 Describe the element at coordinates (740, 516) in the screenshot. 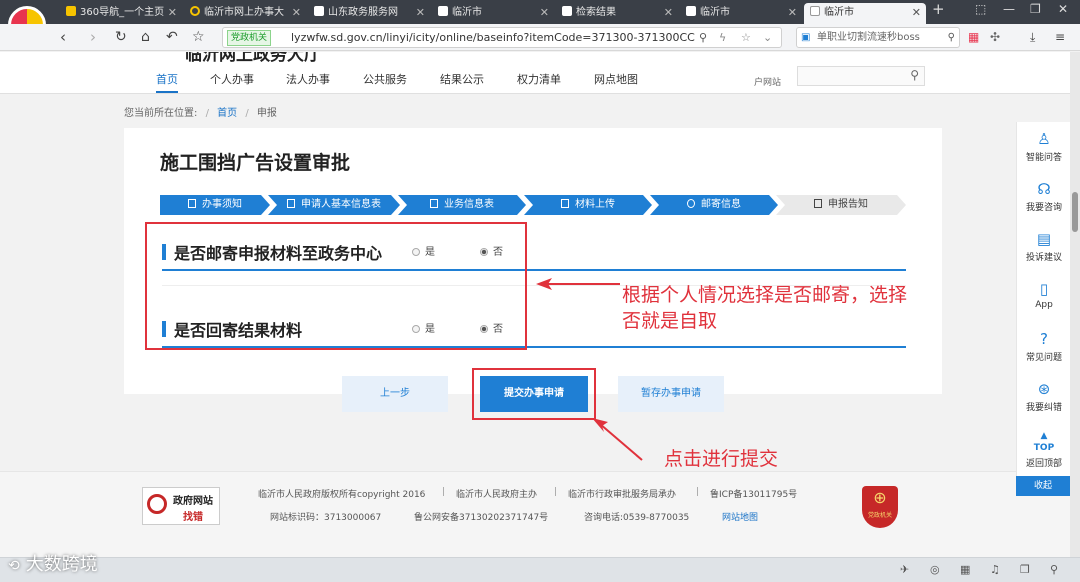

I see `sitemap-link: 网站地图` at that location.